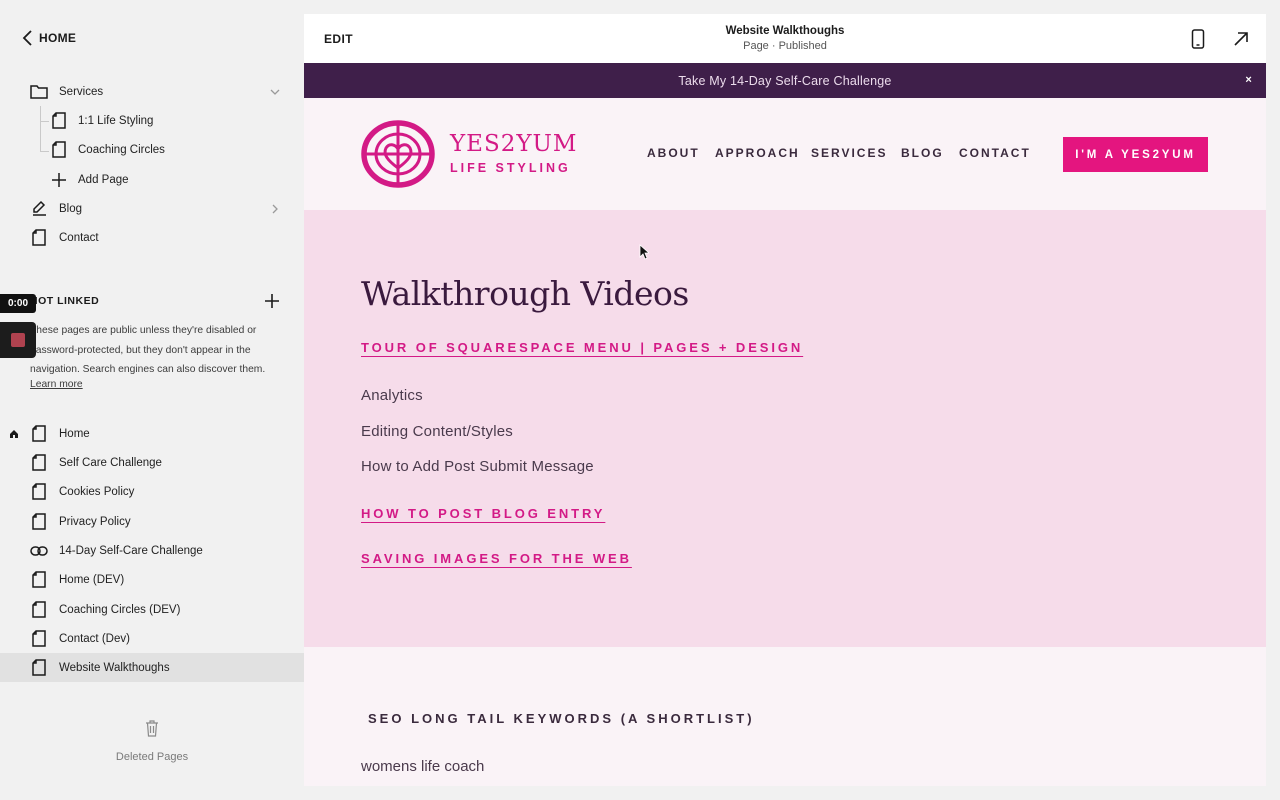  Describe the element at coordinates (14, 434) in the screenshot. I see `home-icon` at that location.